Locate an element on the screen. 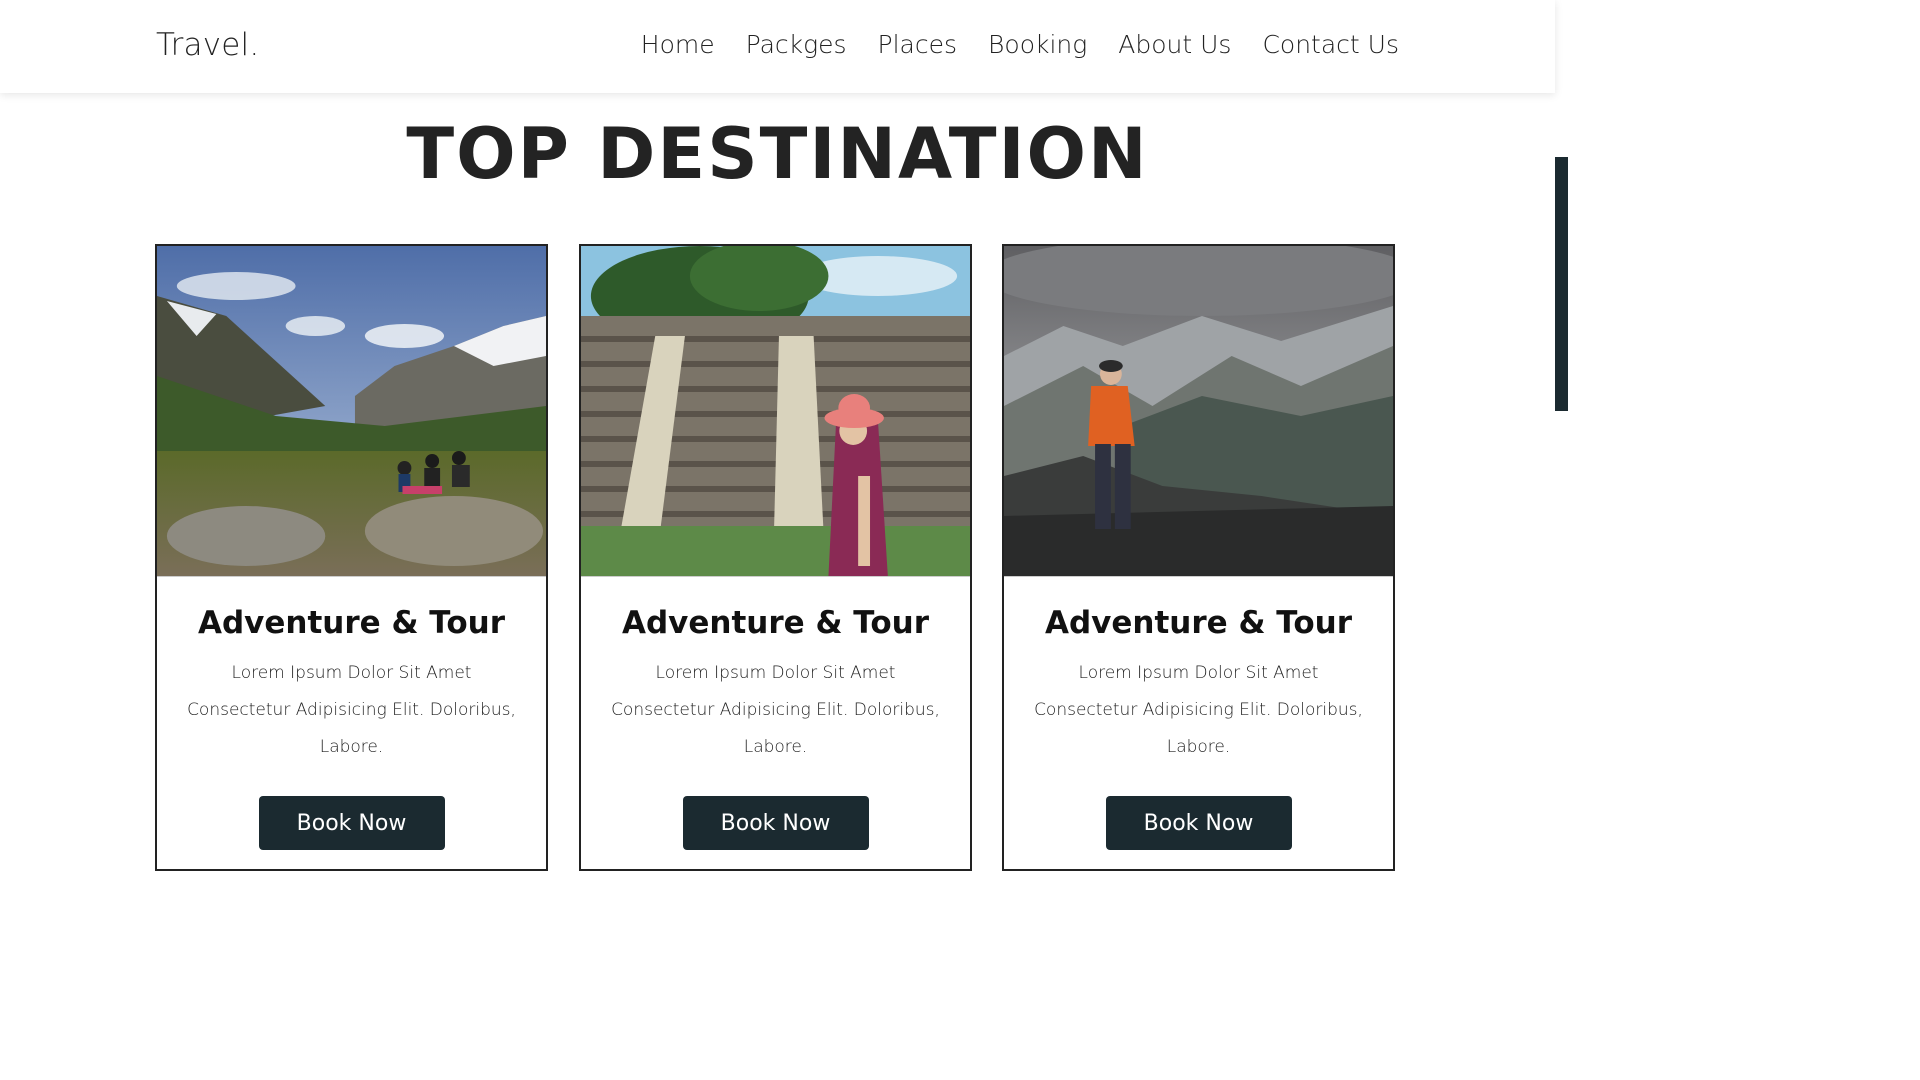  site-logo: Travel. is located at coordinates (207, 45).